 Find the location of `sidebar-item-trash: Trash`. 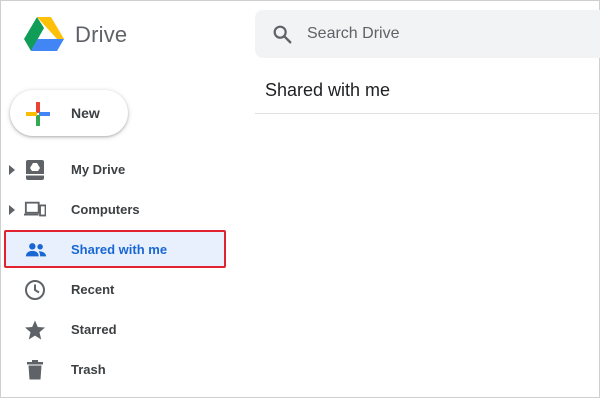

sidebar-item-trash: Trash is located at coordinates (120, 370).